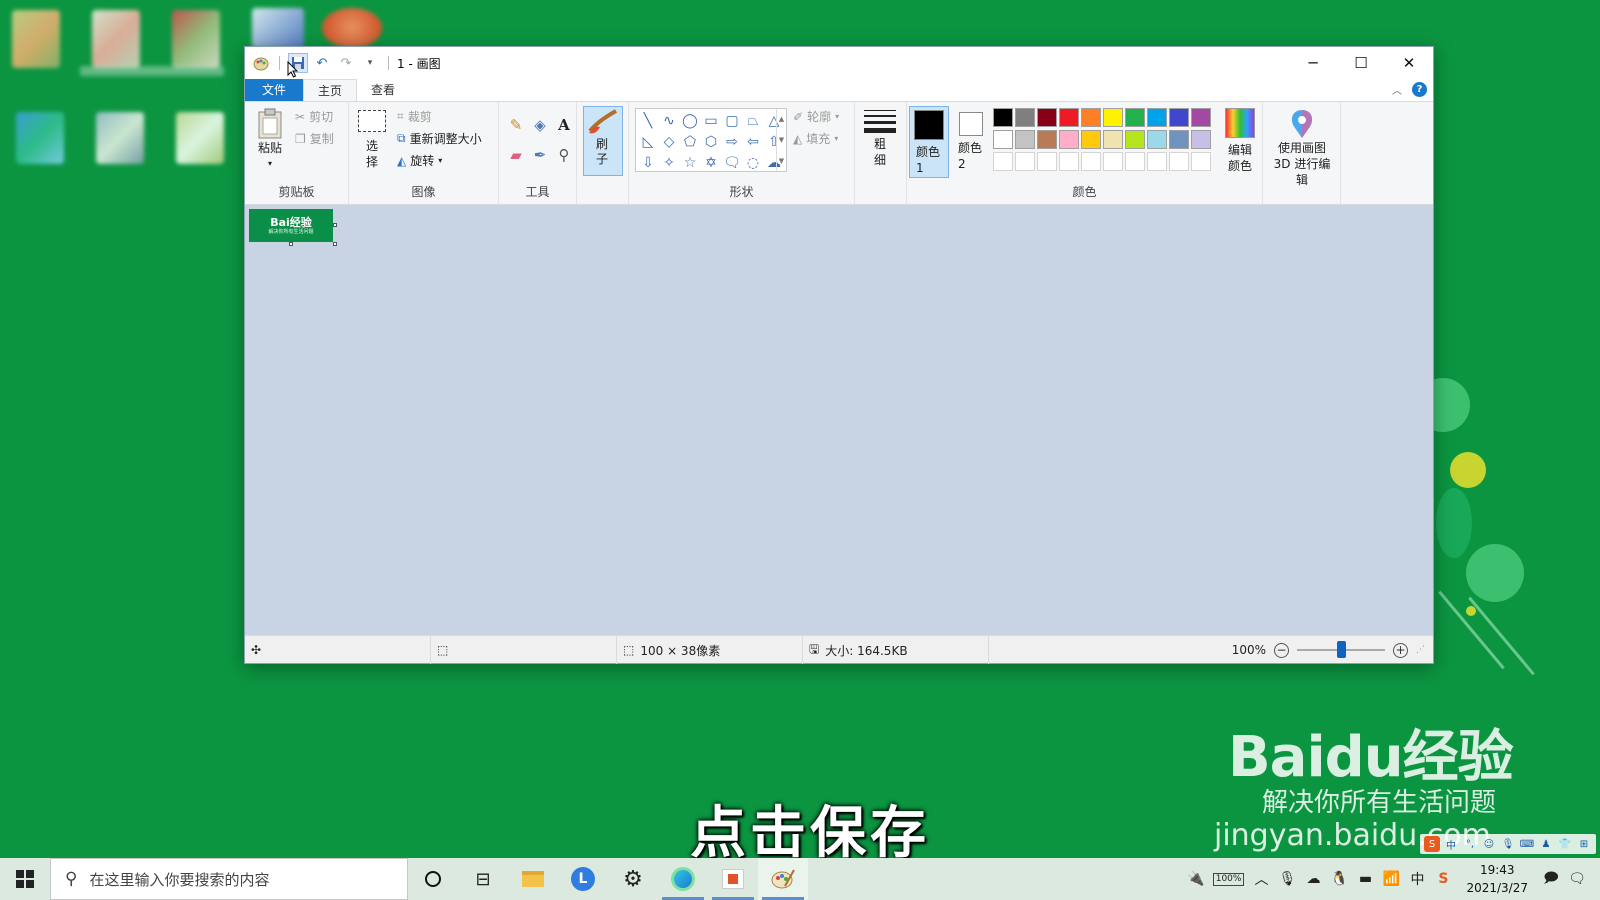  What do you see at coordinates (711, 121) in the screenshot?
I see `rectangle-shape-icon: ▭` at bounding box center [711, 121].